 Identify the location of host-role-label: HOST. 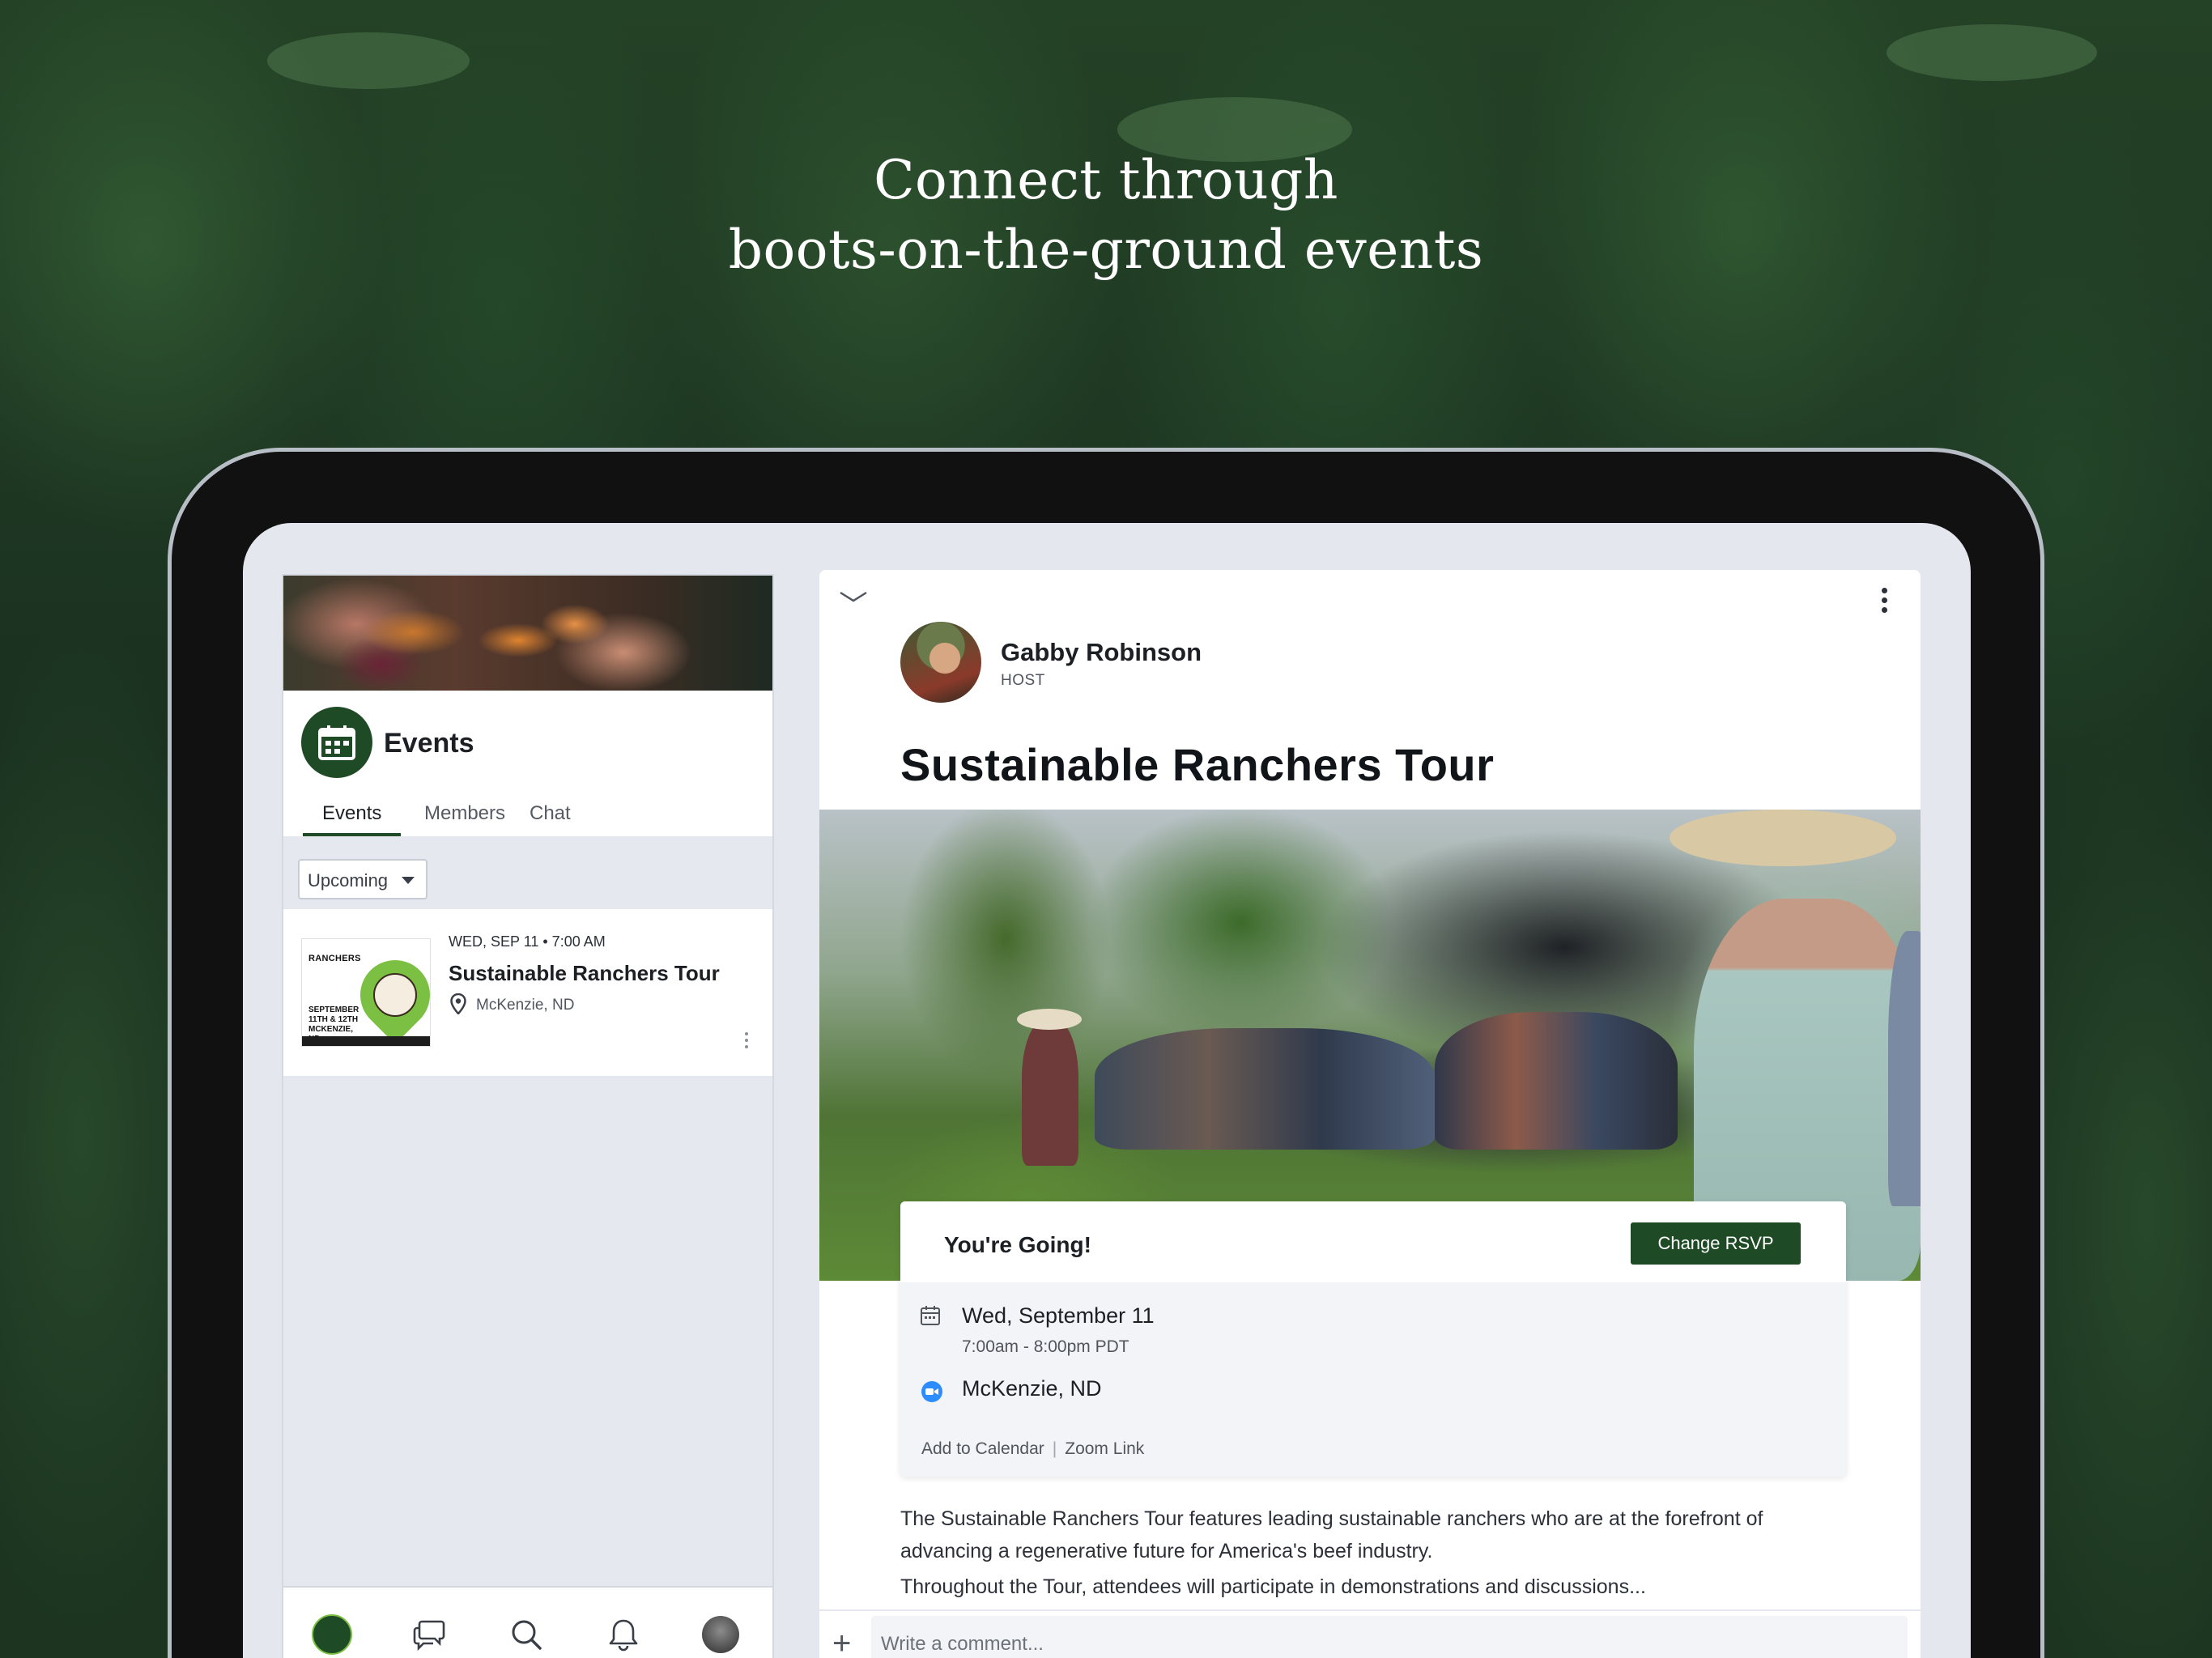
(1023, 680).